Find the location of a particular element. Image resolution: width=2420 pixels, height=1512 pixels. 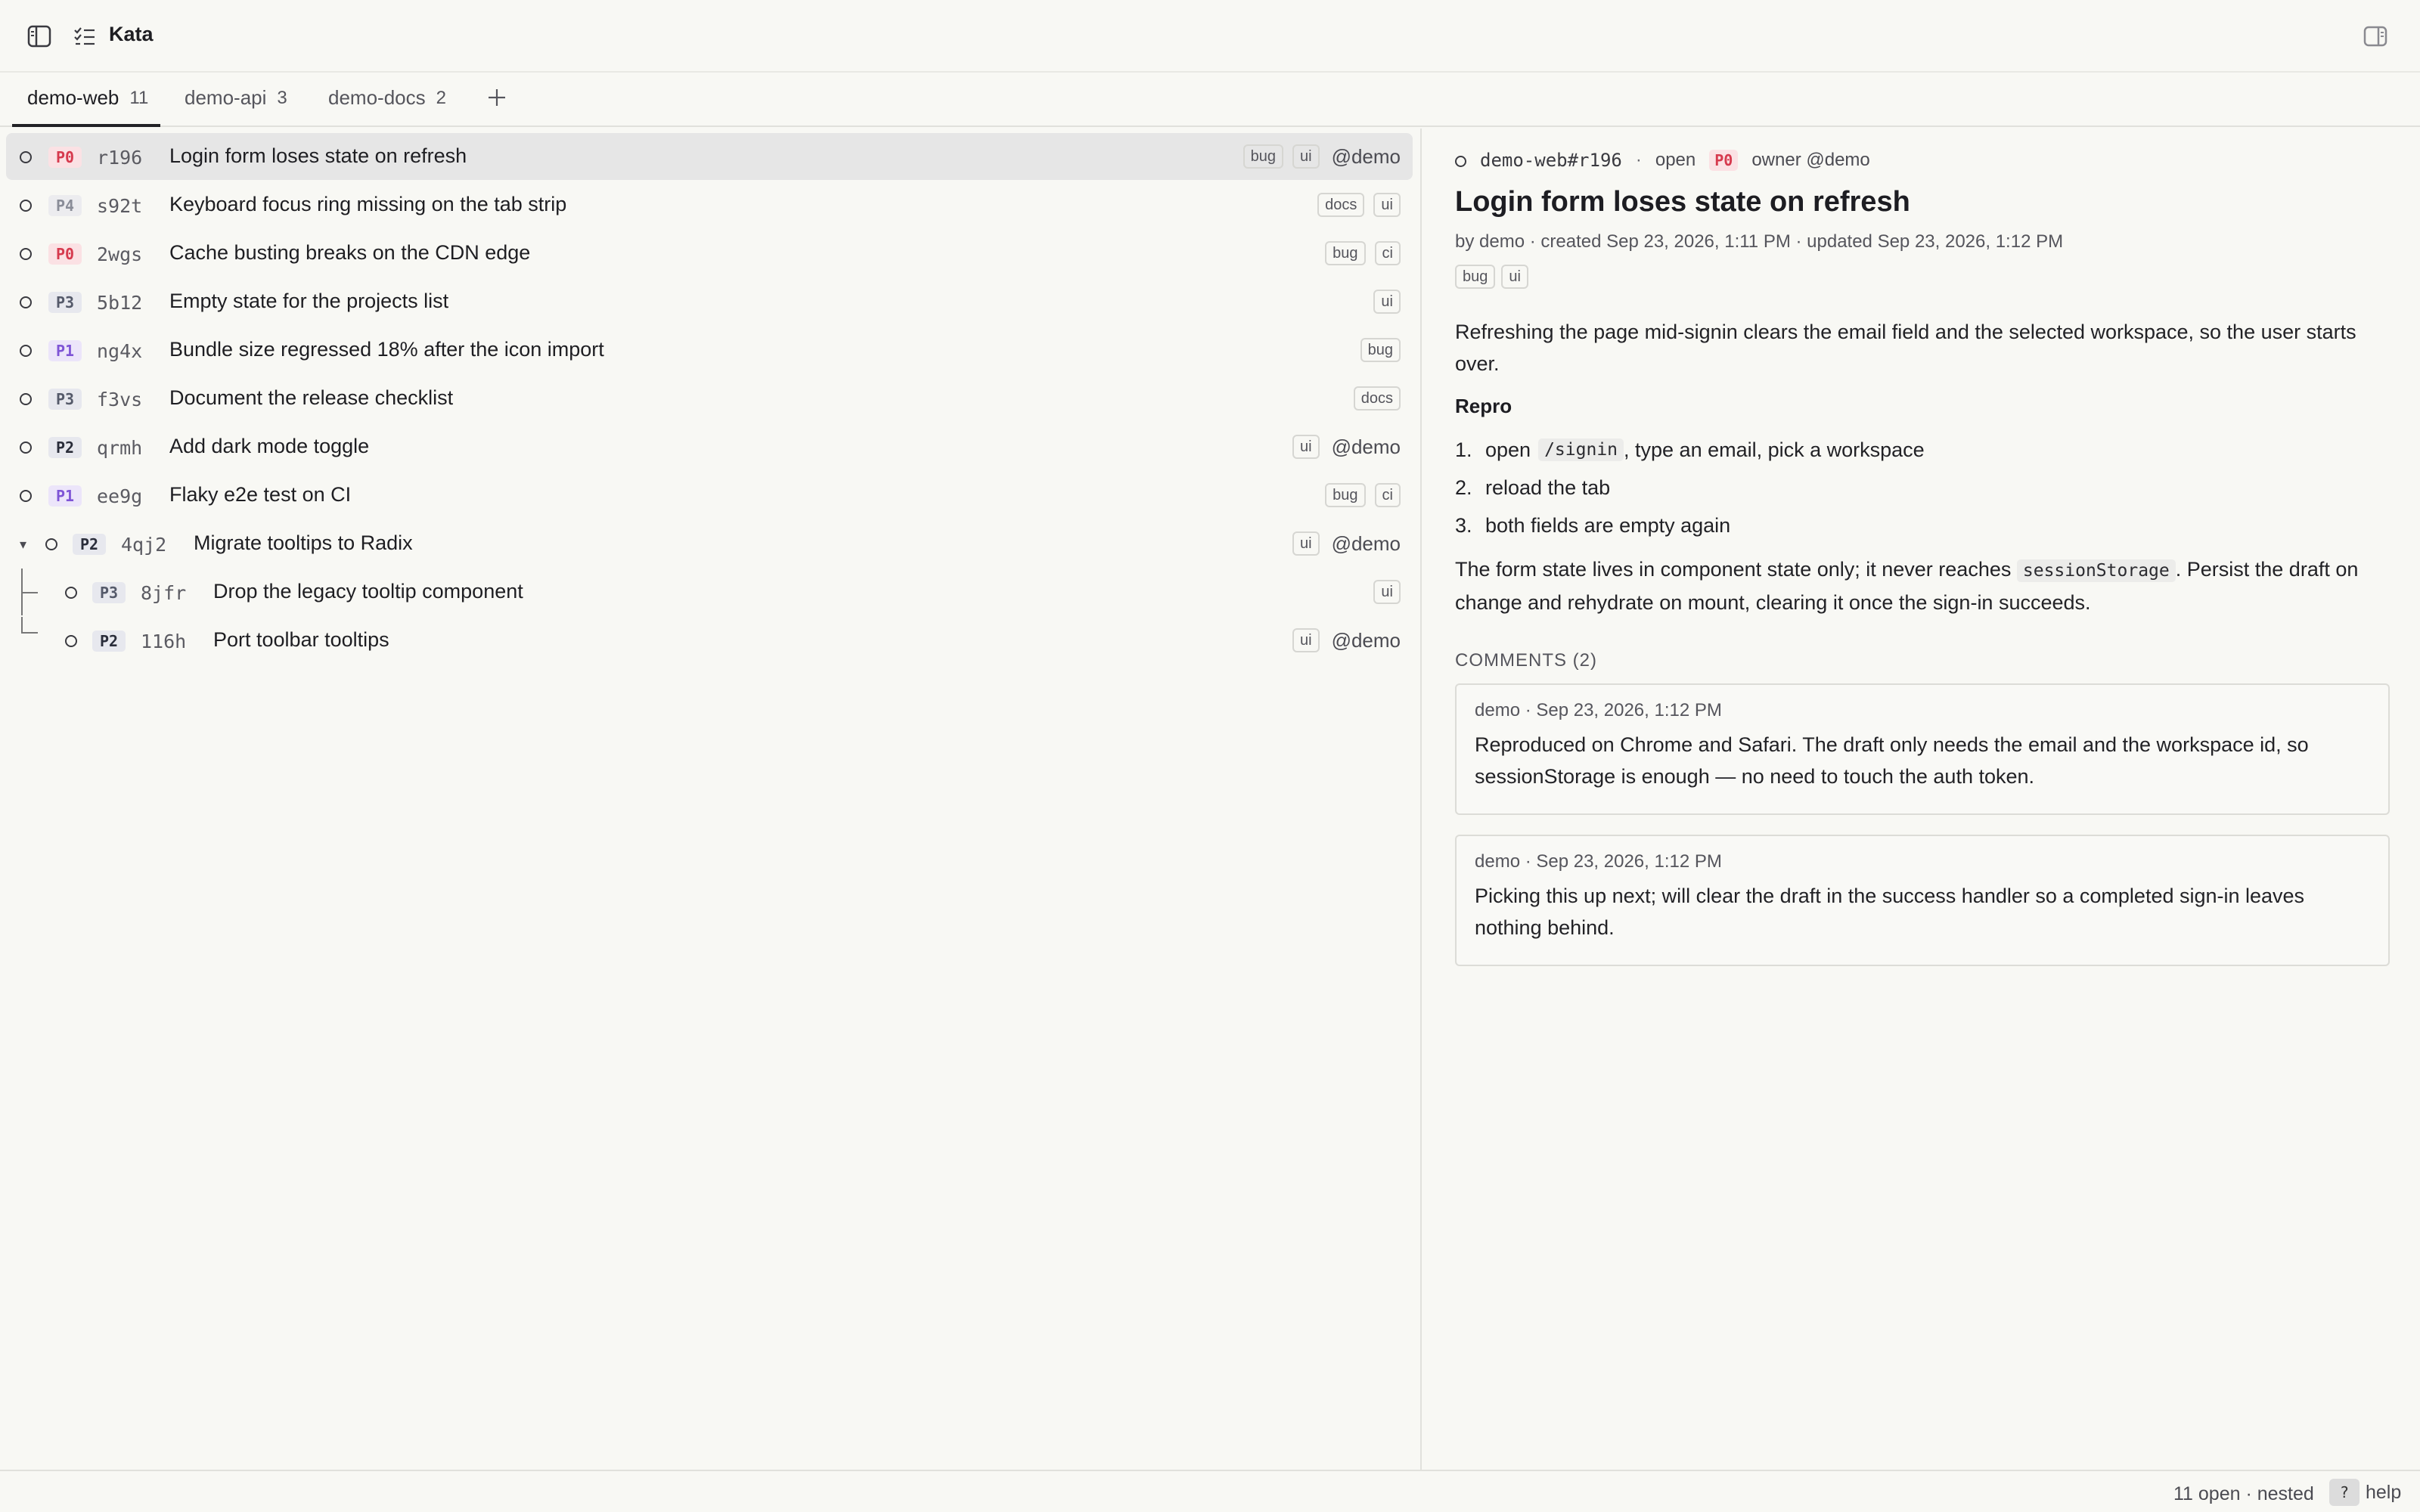

tab-demo-docs: demo-docs 2 is located at coordinates (387, 106).